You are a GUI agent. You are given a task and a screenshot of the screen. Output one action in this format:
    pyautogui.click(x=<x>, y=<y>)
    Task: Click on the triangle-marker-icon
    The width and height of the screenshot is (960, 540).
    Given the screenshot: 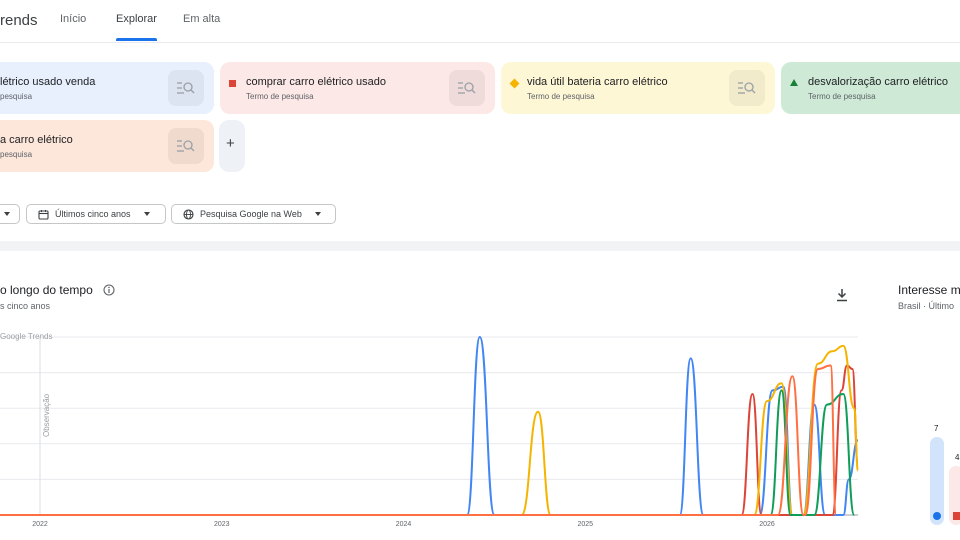 What is the action you would take?
    pyautogui.click(x=794, y=82)
    